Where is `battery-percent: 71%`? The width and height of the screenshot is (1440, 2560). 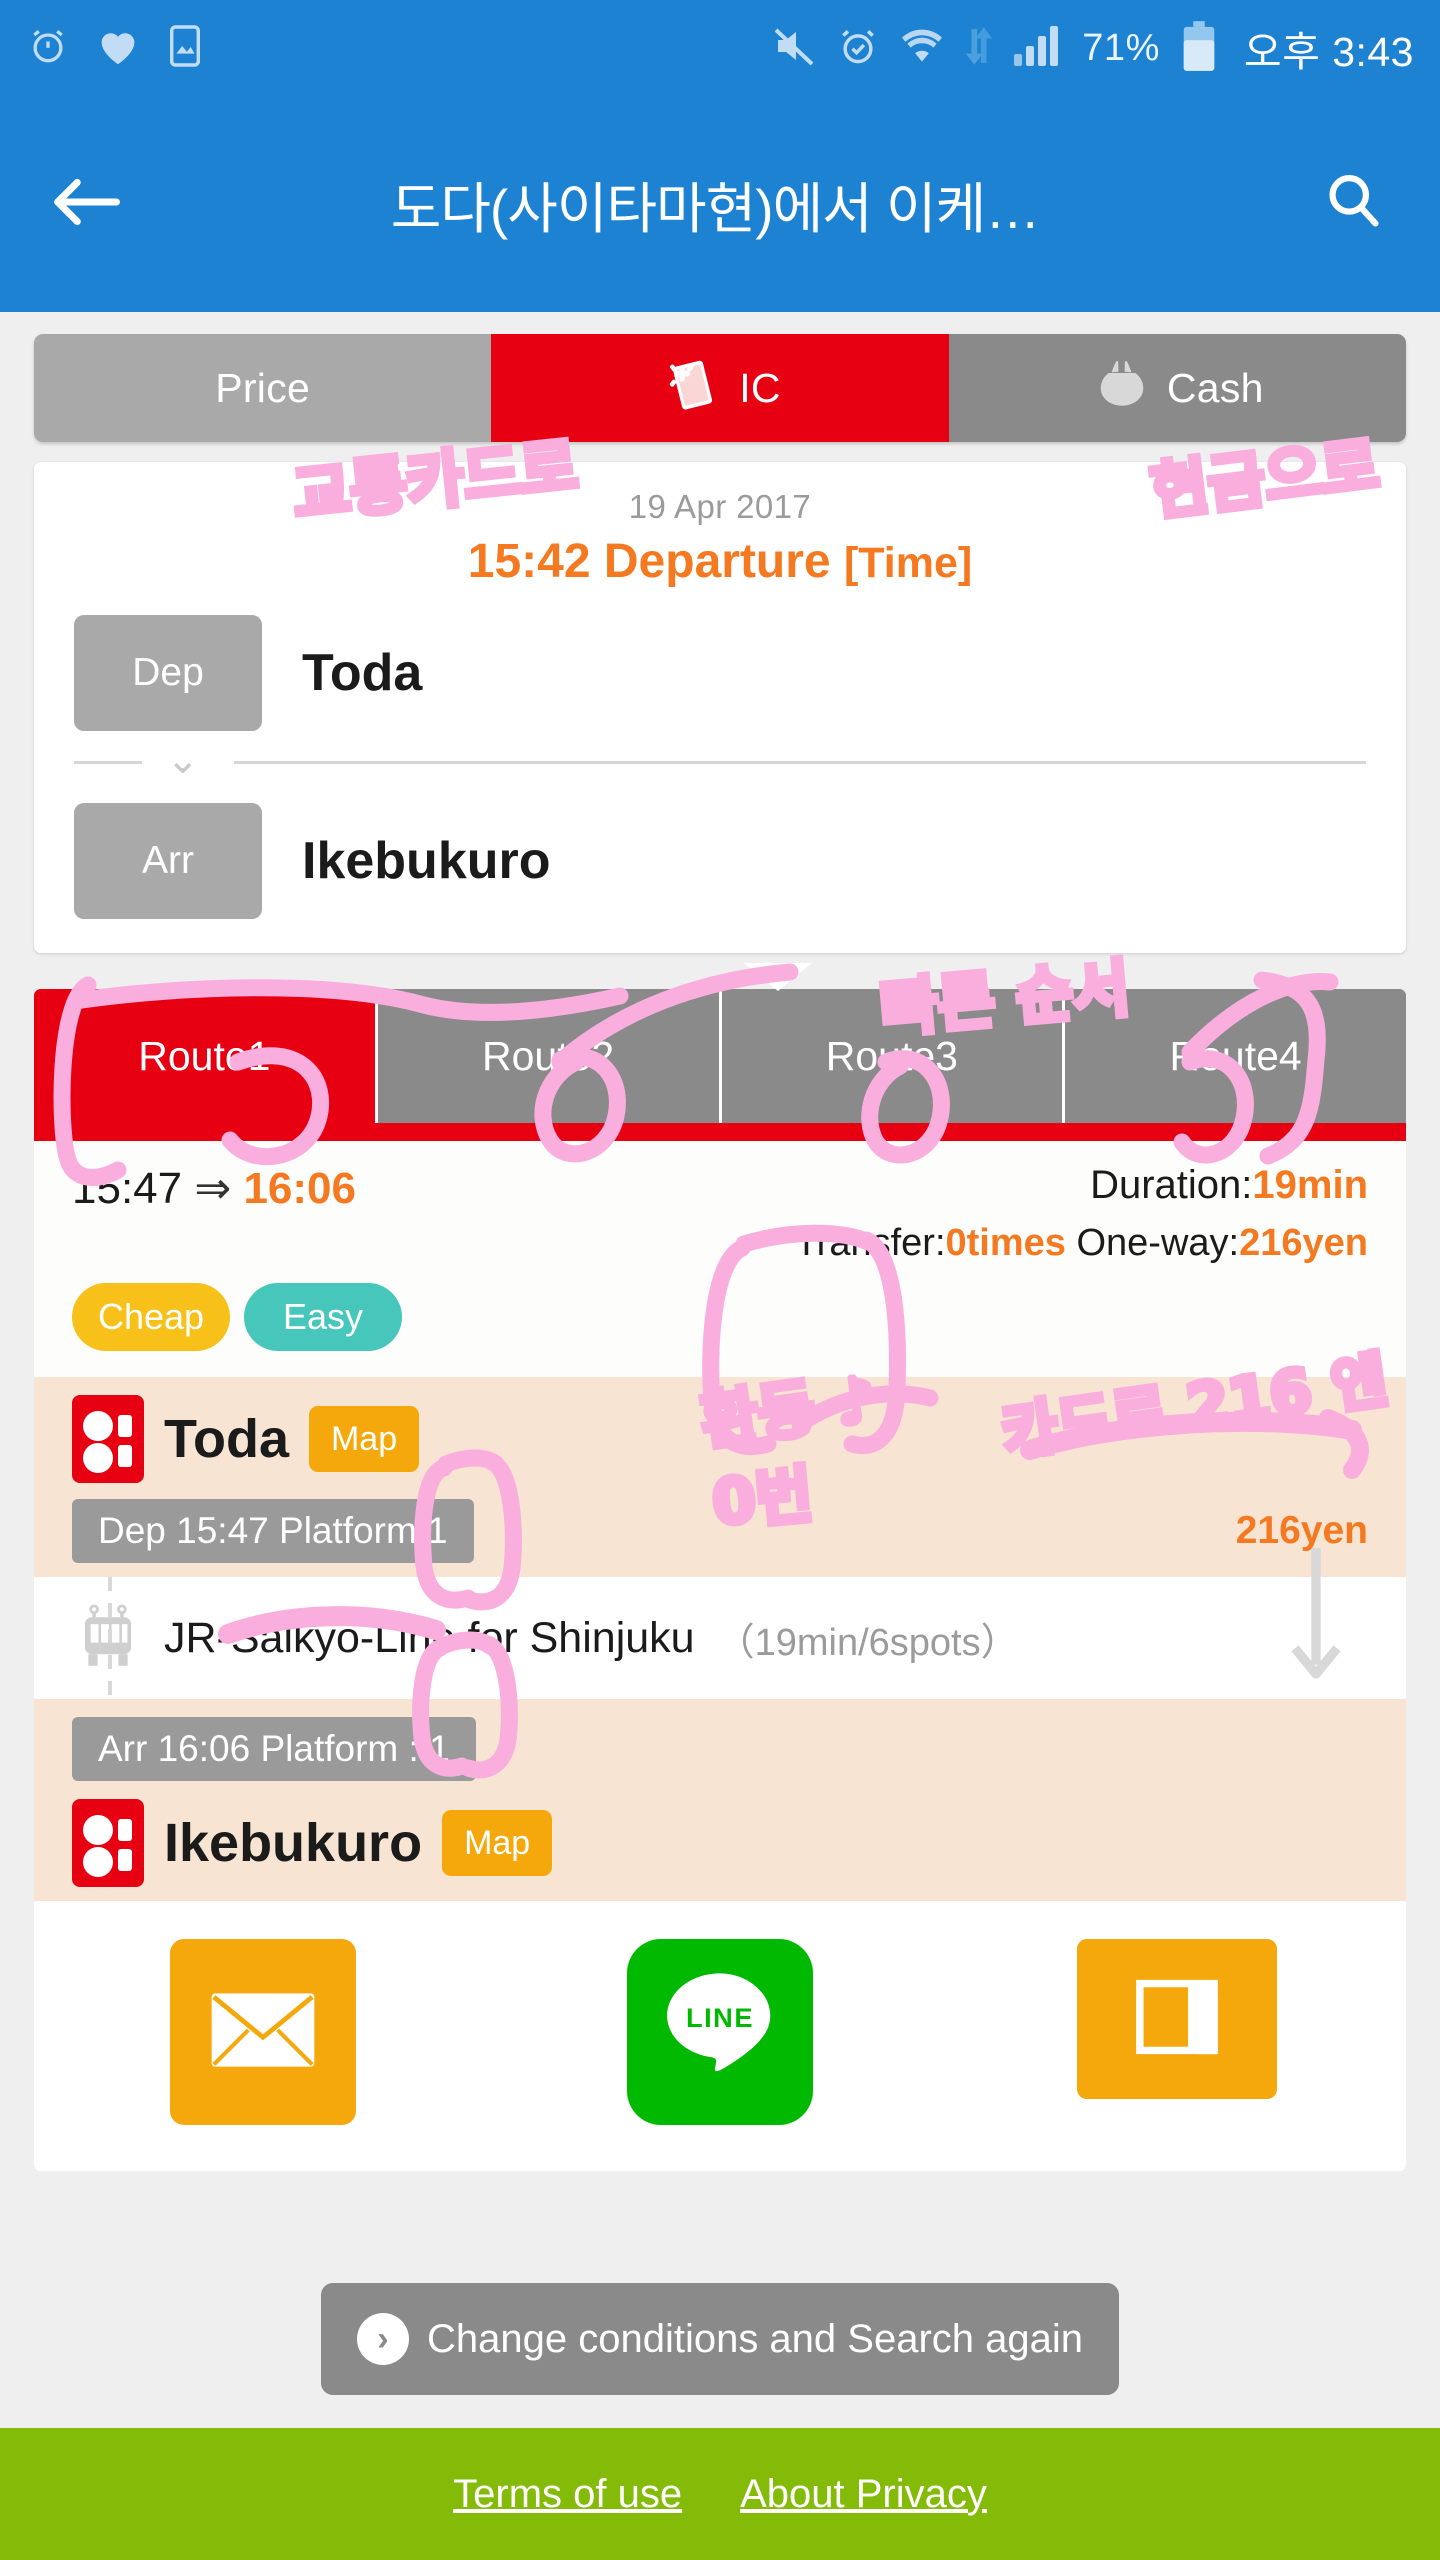 battery-percent: 71% is located at coordinates (1121, 47).